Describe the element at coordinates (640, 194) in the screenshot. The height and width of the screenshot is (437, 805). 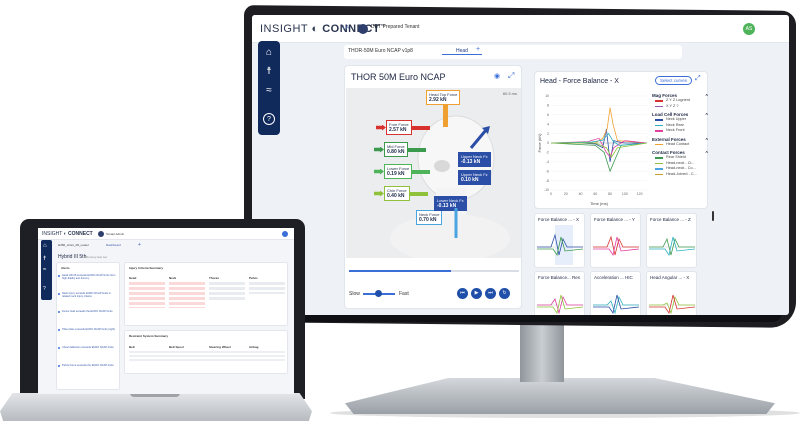
I see `x-tick-label: 120` at that location.